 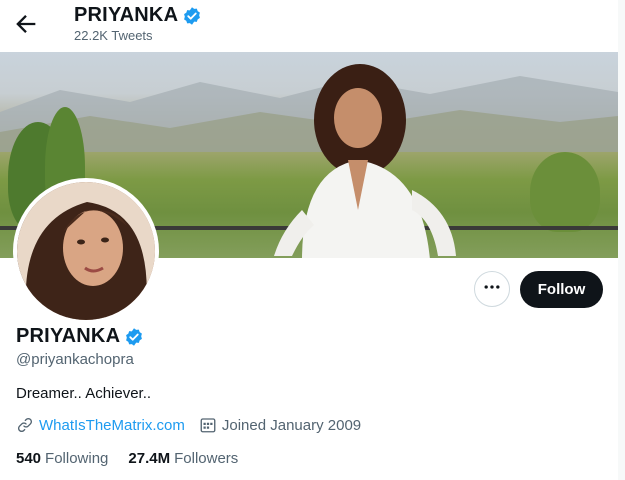 I want to click on more-icon, so click(x=492, y=289).